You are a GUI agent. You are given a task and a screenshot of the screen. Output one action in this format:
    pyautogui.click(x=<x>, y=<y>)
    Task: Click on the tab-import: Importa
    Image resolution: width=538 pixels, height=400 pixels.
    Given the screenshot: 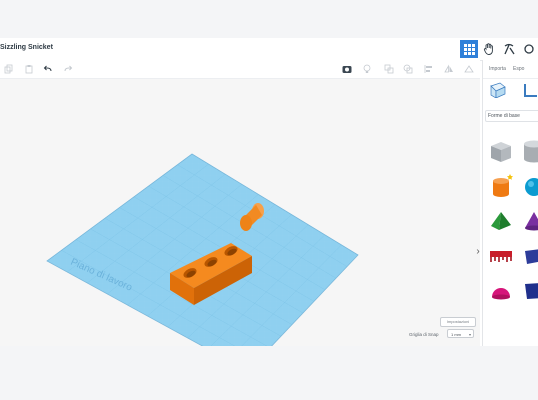 What is the action you would take?
    pyautogui.click(x=497, y=69)
    